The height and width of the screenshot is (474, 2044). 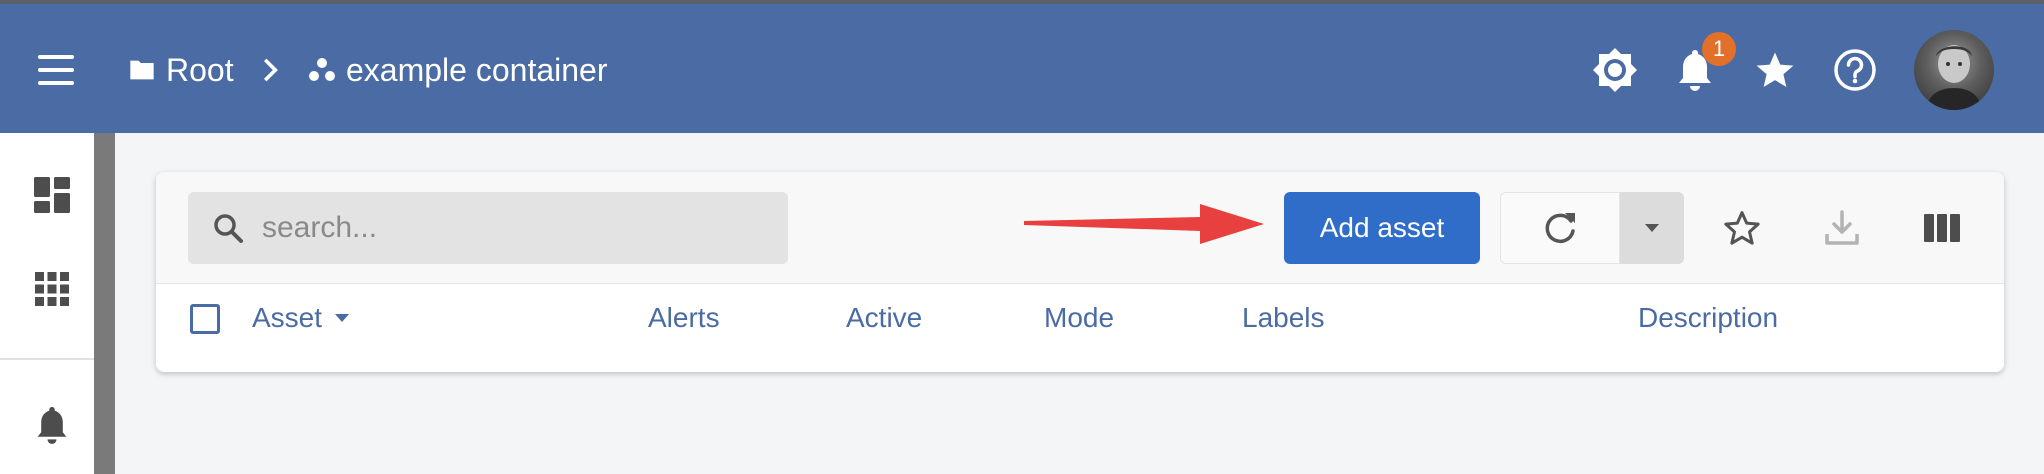 What do you see at coordinates (205, 319) in the screenshot?
I see `select-all-checkbox` at bounding box center [205, 319].